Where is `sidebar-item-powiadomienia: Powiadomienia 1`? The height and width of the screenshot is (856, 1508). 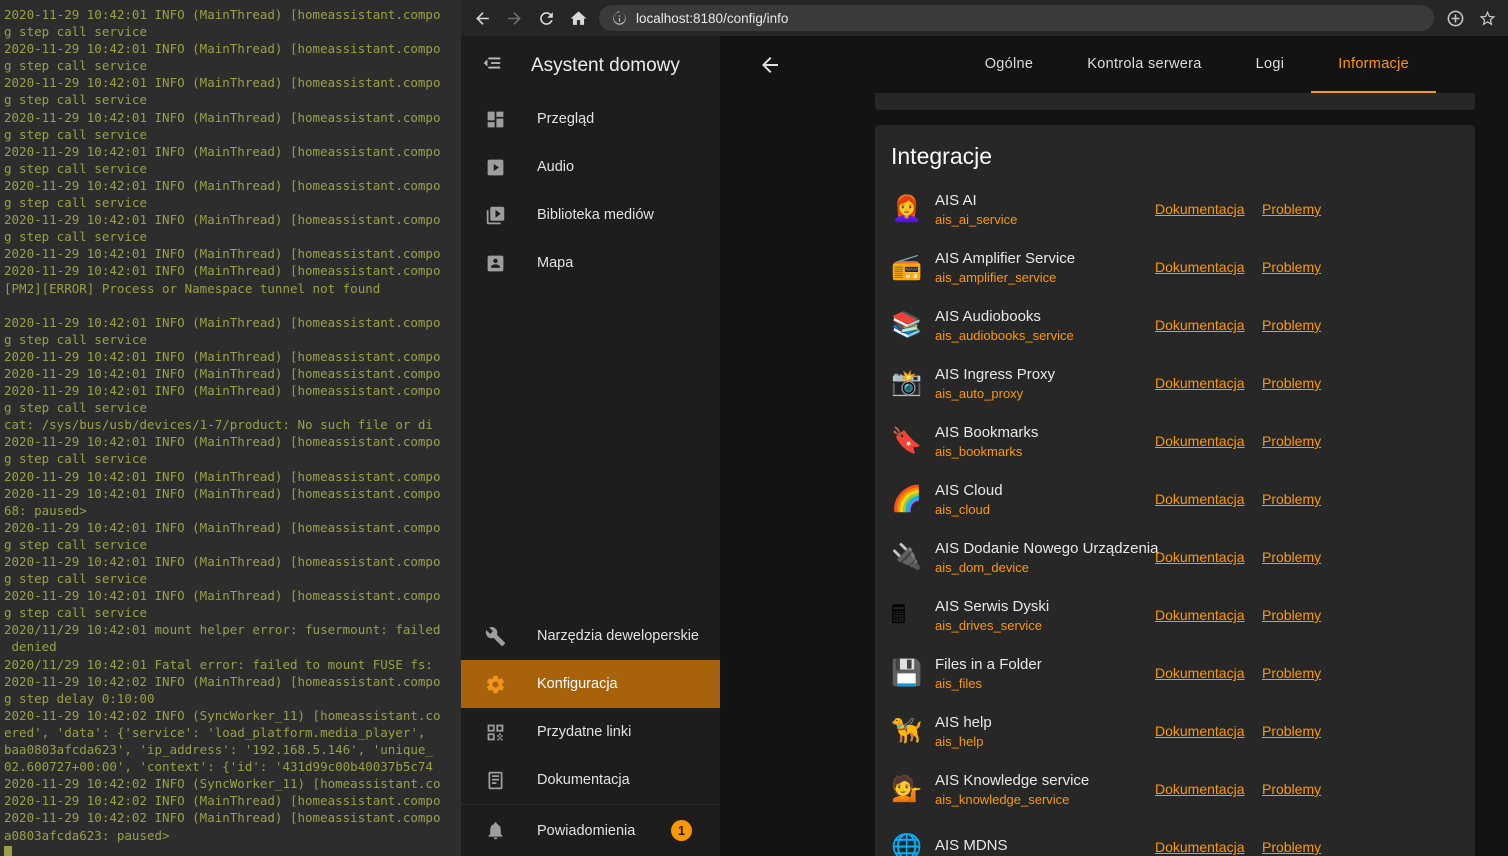 sidebar-item-powiadomienia: Powiadomienia 1 is located at coordinates (590, 830).